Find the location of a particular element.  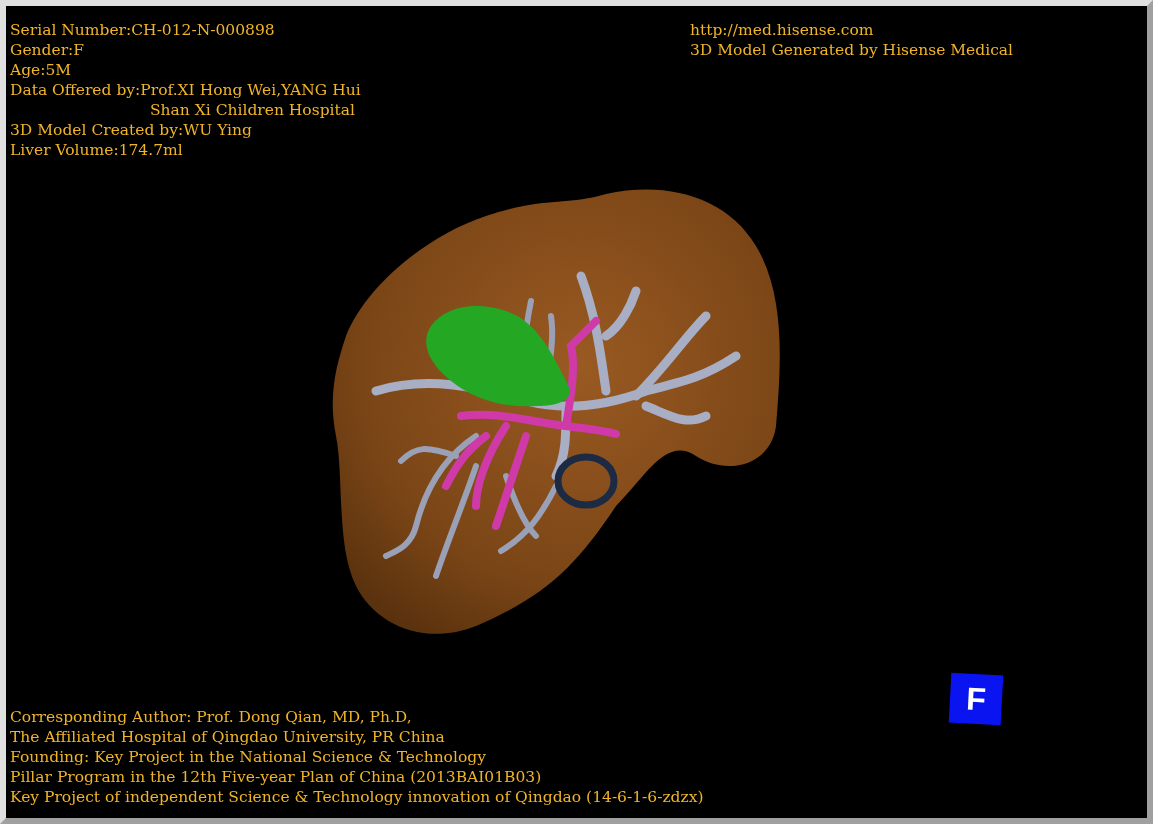

credits-text: Key Project of independent Science & Technology innovation of Qingdao (14-6-1-6-zdzx) is located at coordinates (357, 797).